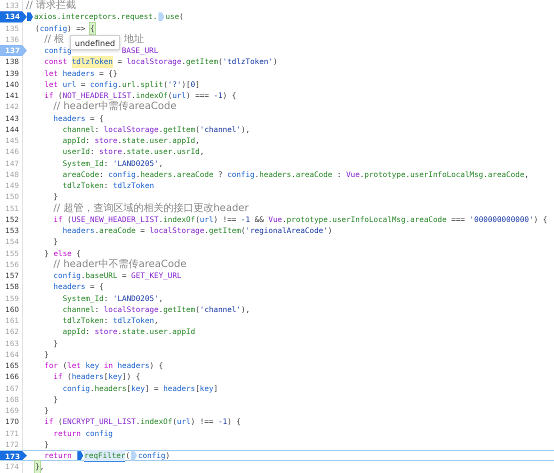 The image size is (554, 473). I want to click on code-line: // header中需传areaCode, so click(114, 106).